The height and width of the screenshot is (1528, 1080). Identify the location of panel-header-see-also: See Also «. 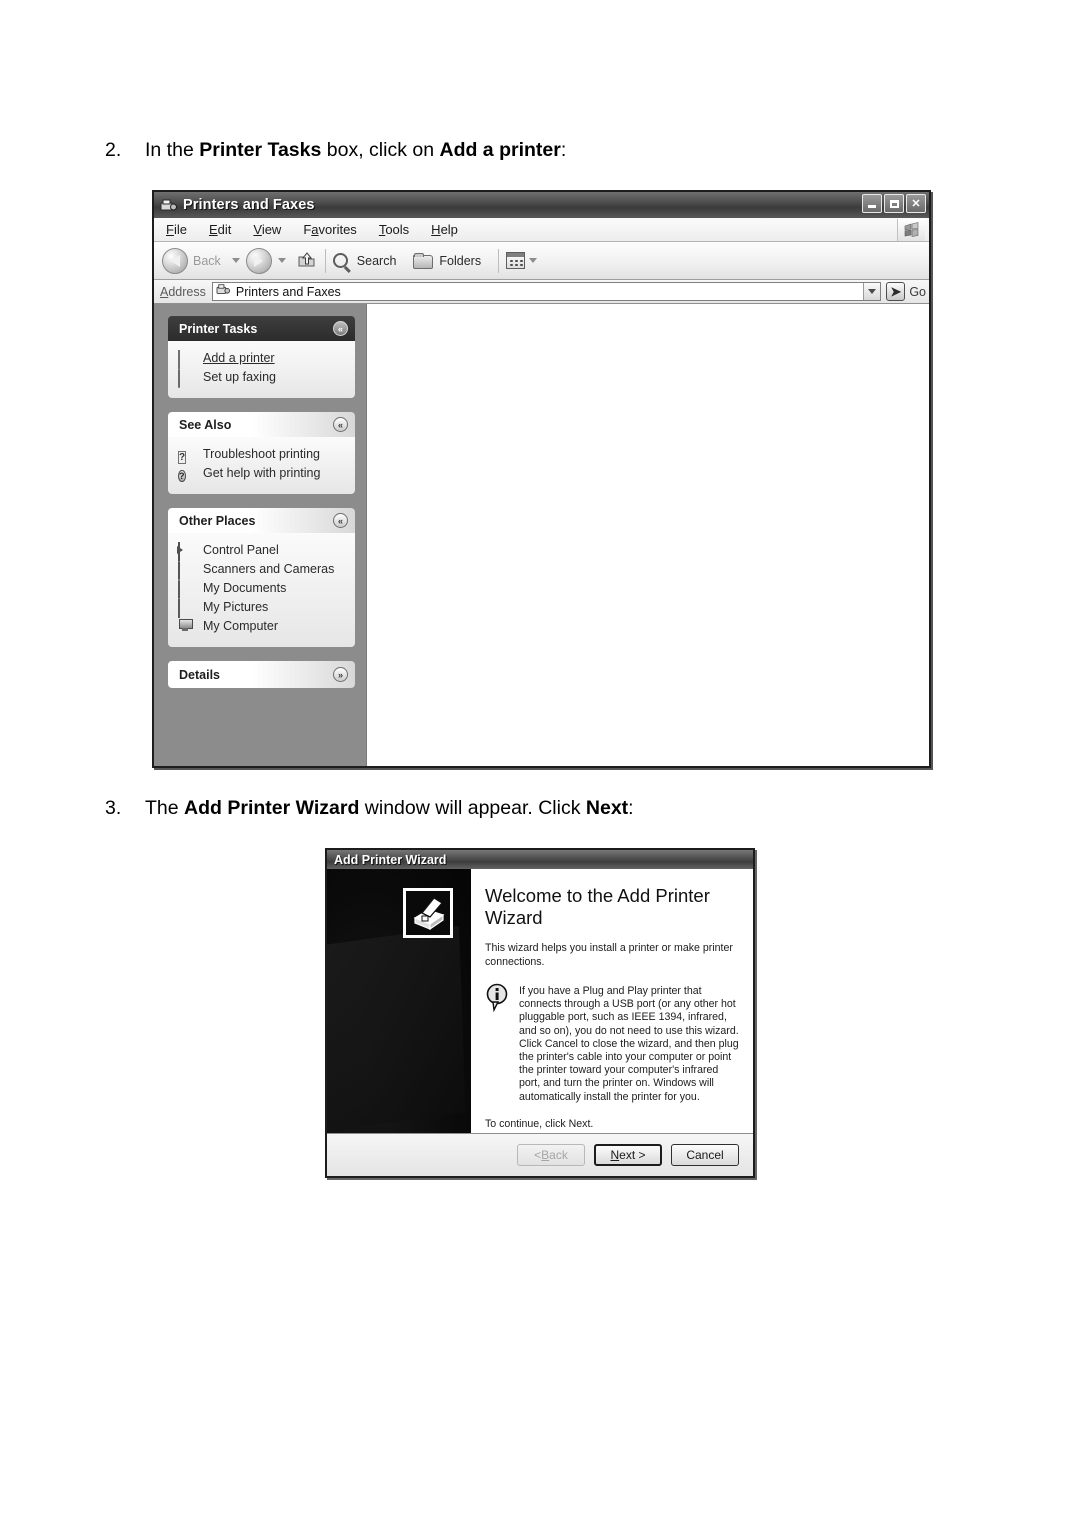
(261, 424).